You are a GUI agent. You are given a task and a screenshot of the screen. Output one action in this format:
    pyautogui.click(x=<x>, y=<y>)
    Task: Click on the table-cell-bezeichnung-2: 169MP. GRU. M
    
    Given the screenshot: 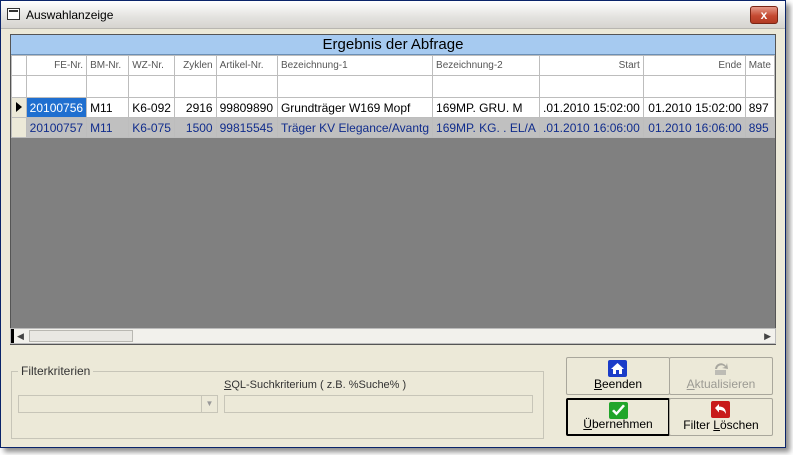 What is the action you would take?
    pyautogui.click(x=486, y=107)
    